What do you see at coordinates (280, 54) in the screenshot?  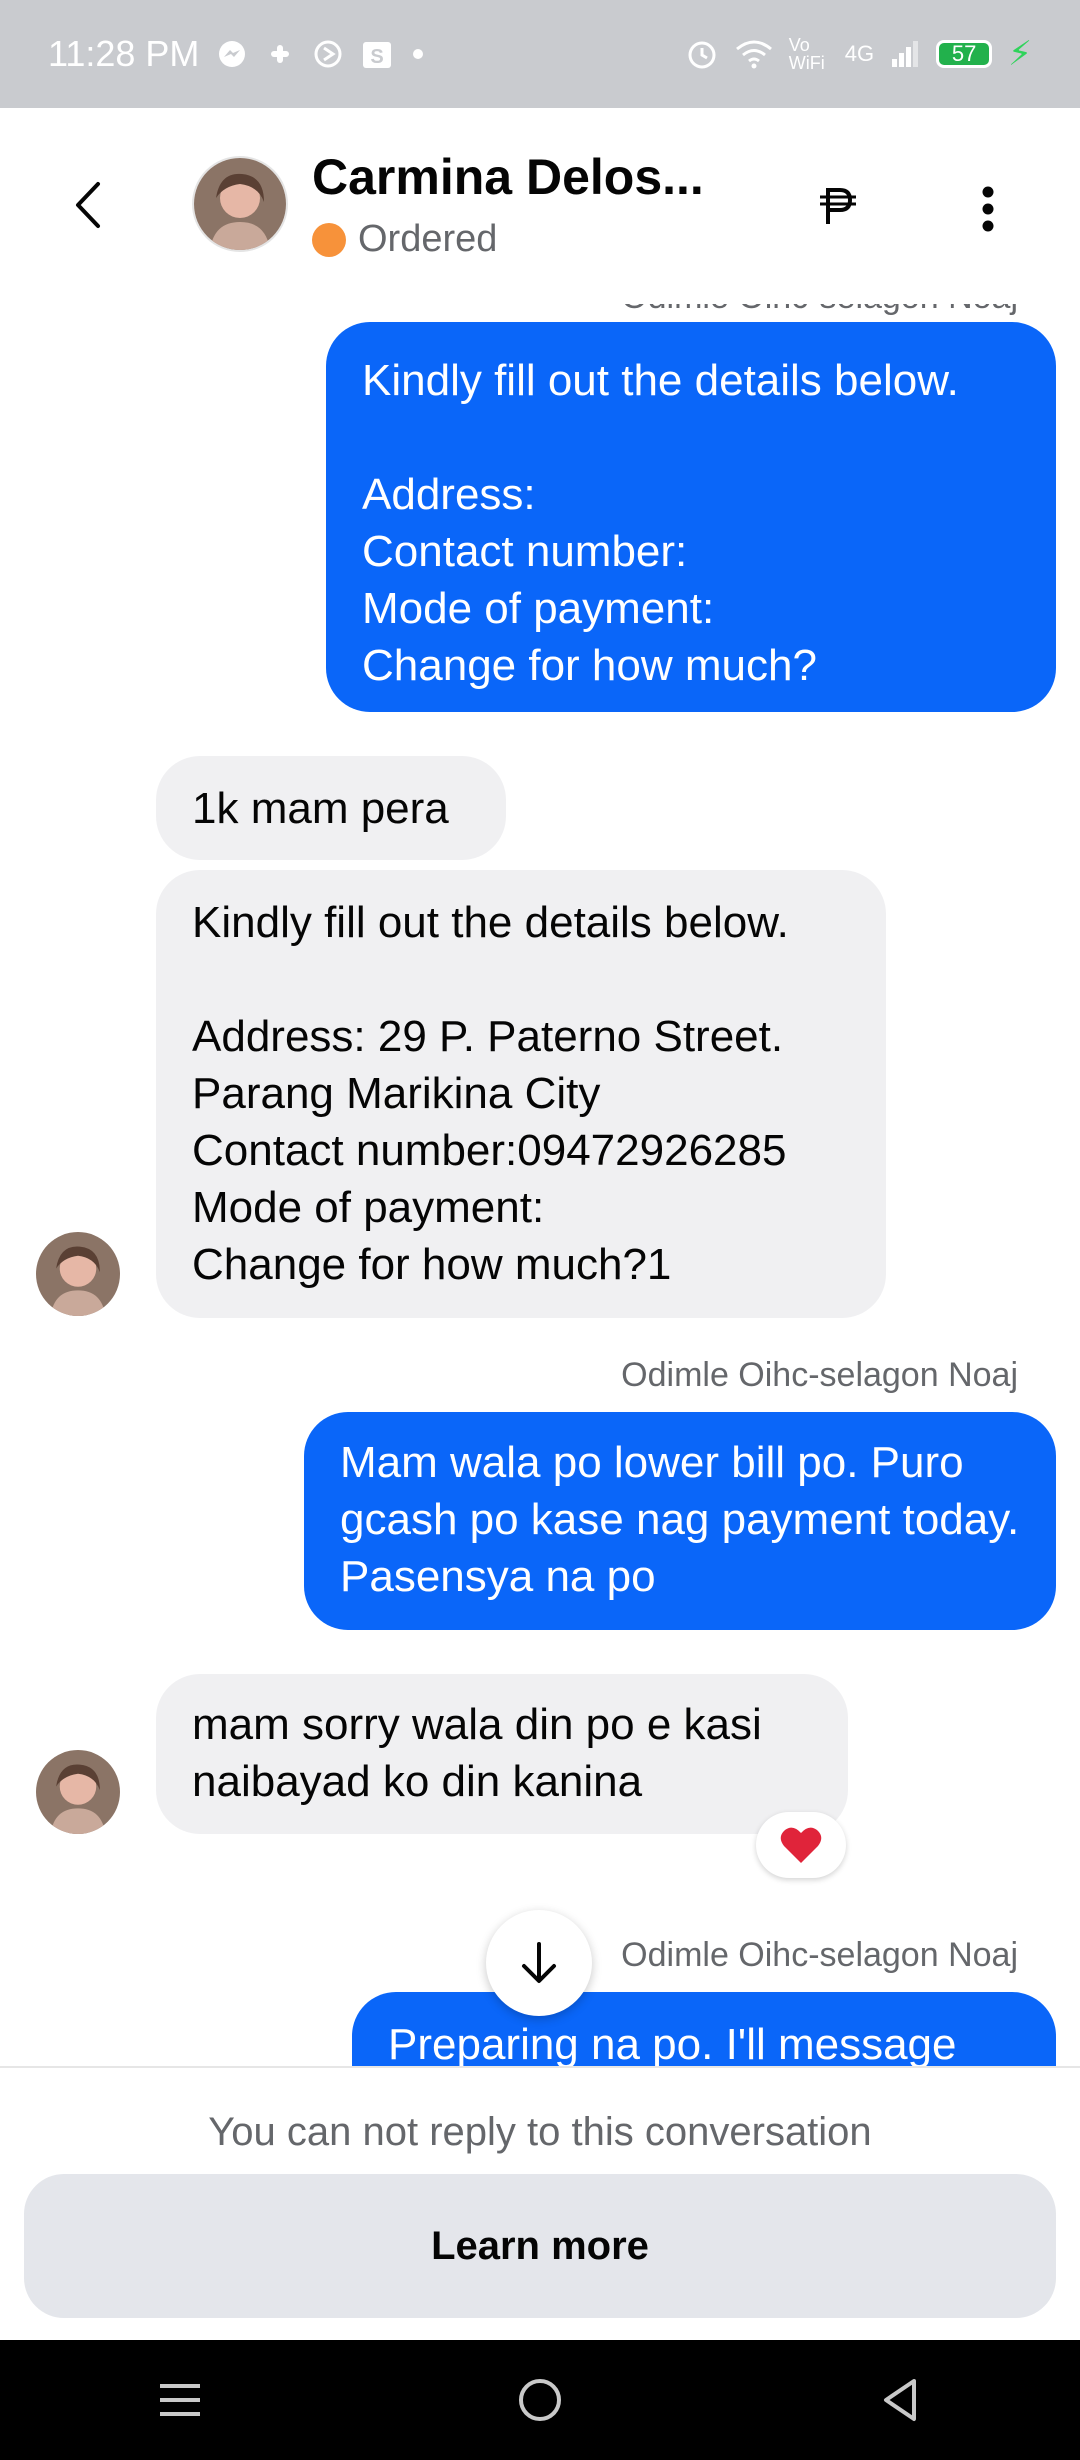 I see `slack-icon` at bounding box center [280, 54].